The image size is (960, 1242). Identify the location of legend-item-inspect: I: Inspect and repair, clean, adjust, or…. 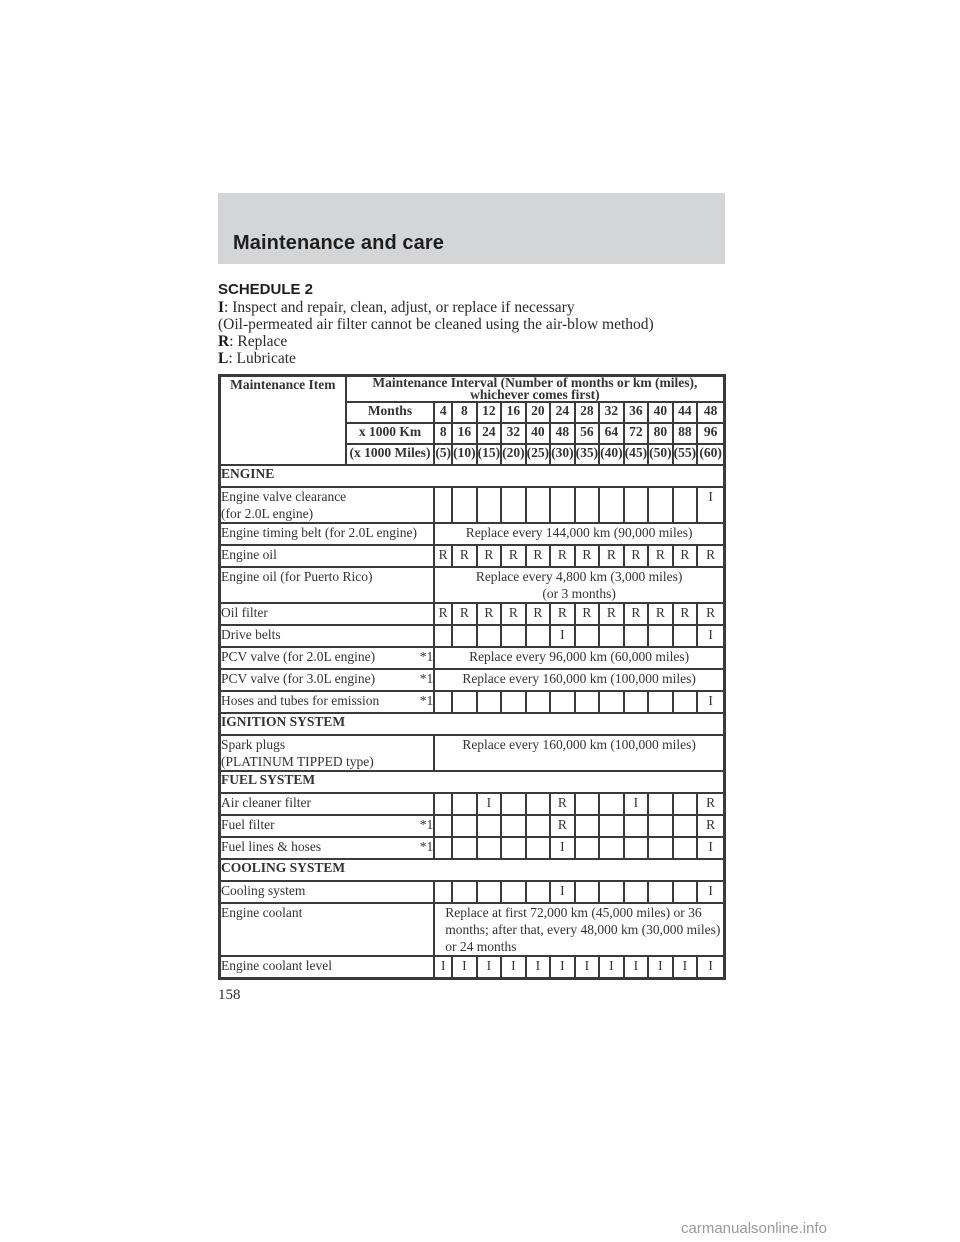
(436, 307).